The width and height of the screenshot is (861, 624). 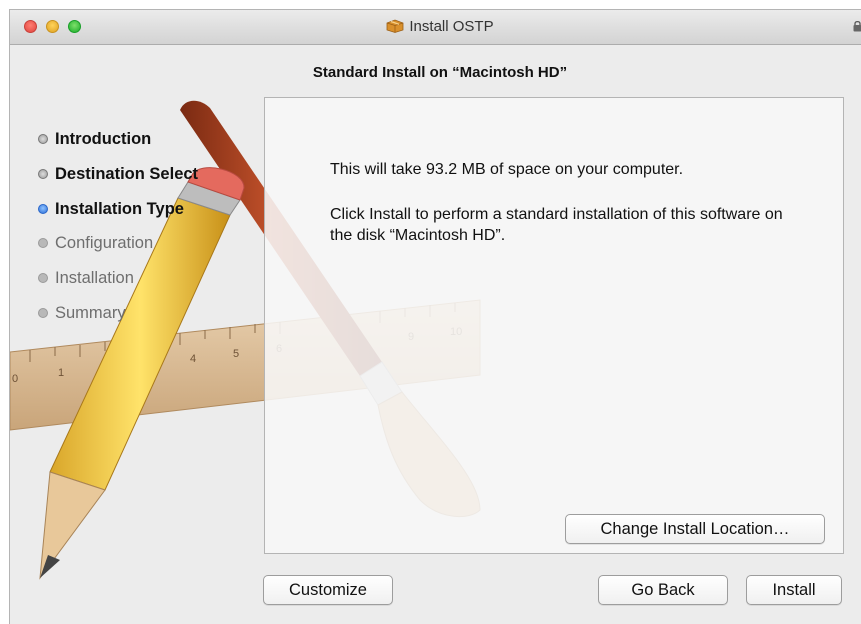 I want to click on step-label: Summary, so click(x=90, y=313).